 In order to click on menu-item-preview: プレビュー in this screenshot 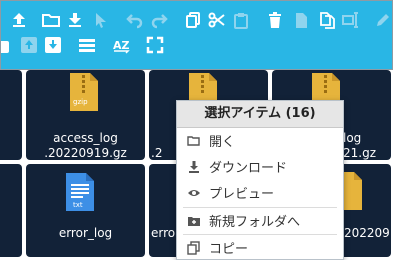, I will do `click(260, 192)`.